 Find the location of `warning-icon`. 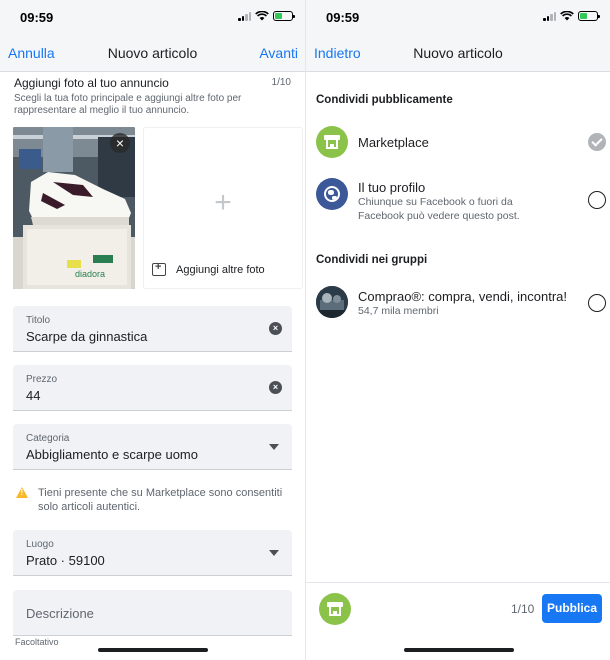

warning-icon is located at coordinates (22, 492).